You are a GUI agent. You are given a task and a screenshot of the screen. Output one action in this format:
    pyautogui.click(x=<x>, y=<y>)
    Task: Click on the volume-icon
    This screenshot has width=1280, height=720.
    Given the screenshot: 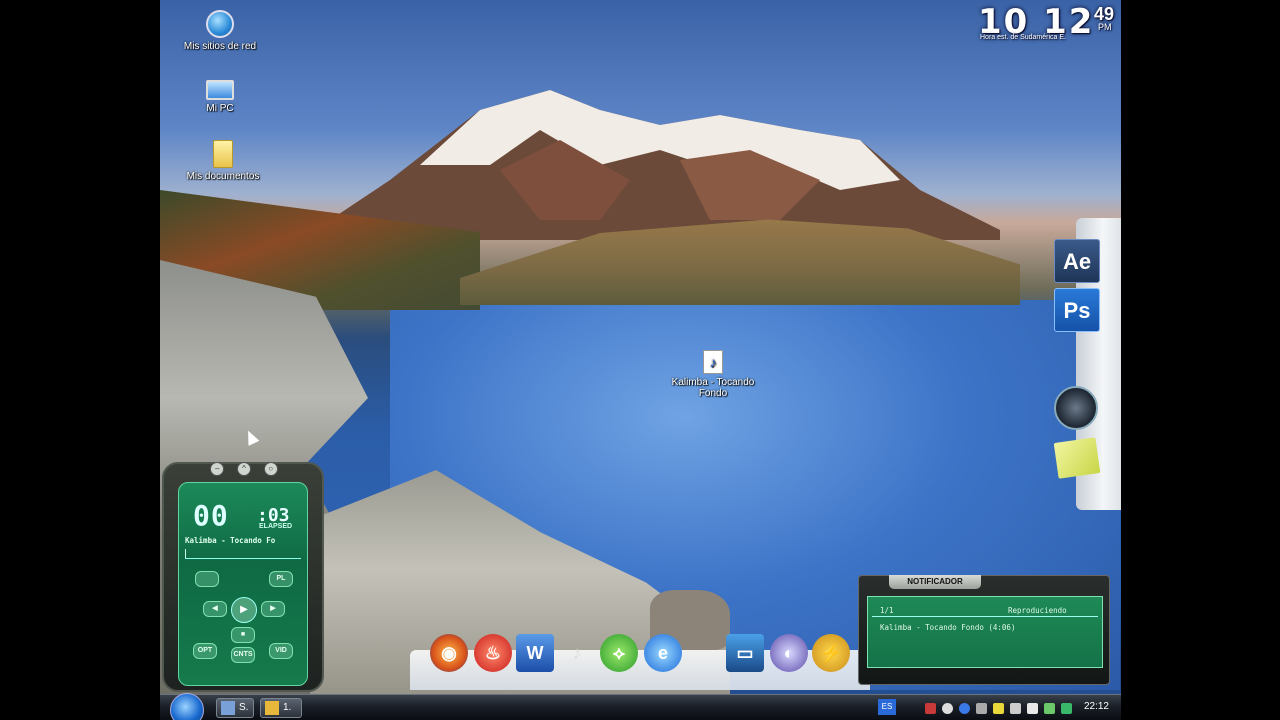 What is the action you would take?
    pyautogui.click(x=1032, y=708)
    